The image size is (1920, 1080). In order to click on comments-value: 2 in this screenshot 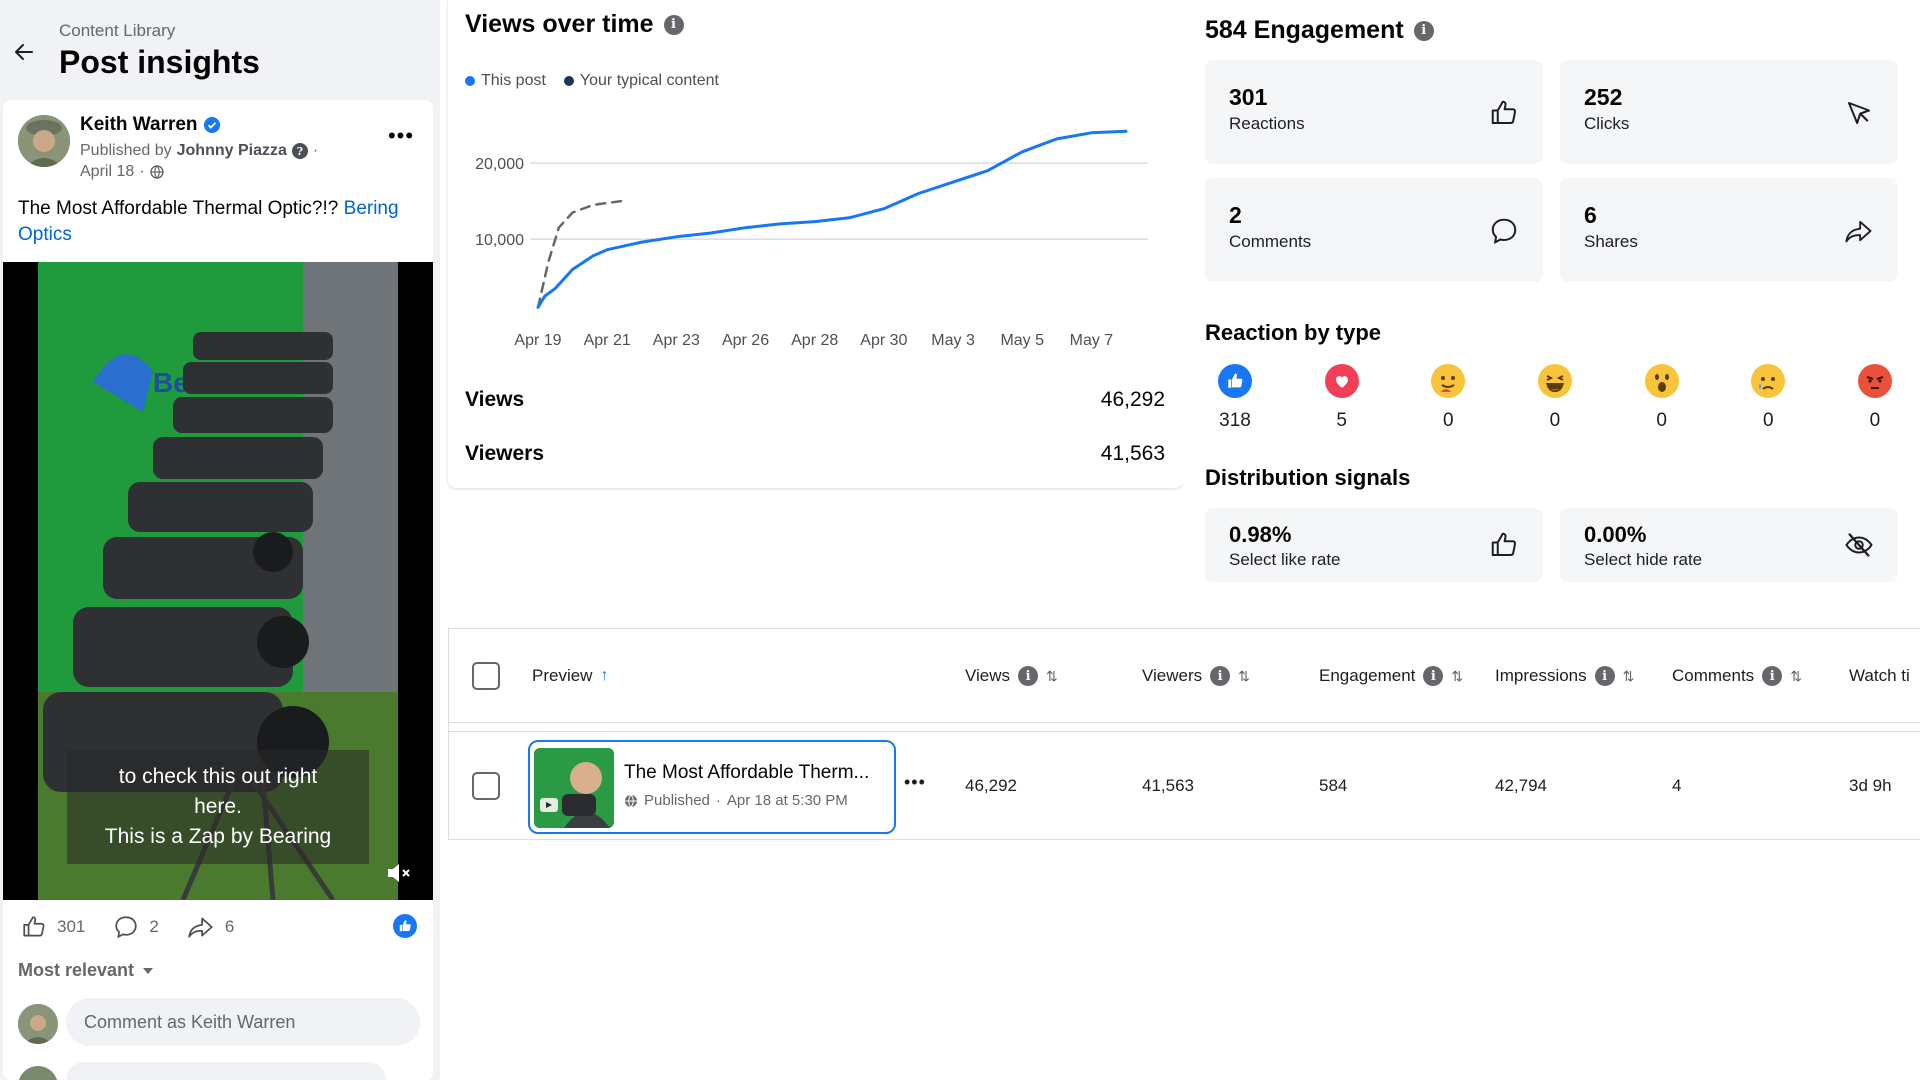, I will do `click(1235, 215)`.